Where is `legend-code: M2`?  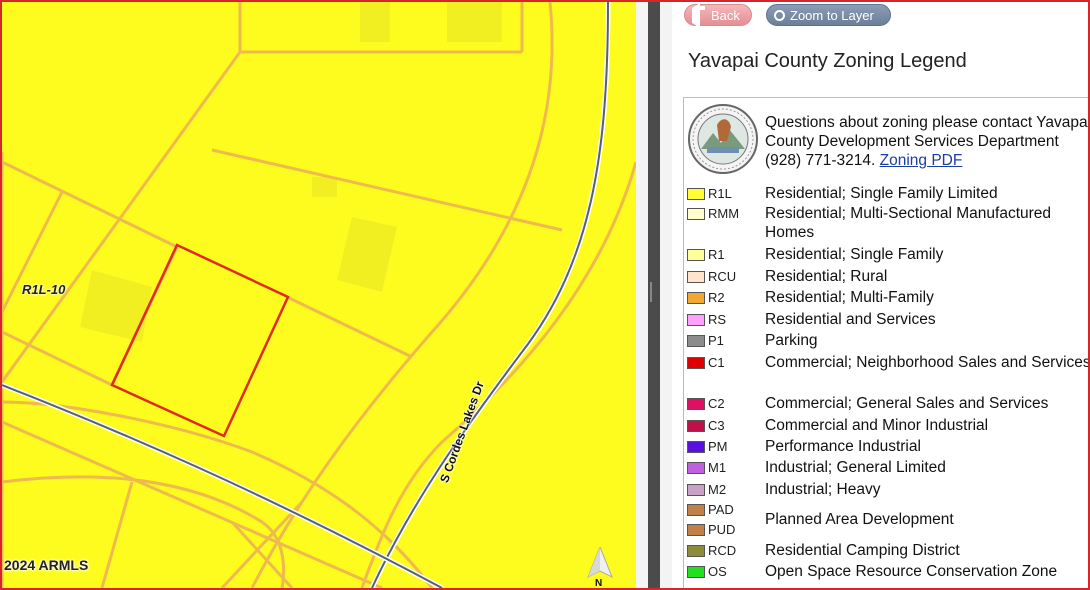 legend-code: M2 is located at coordinates (717, 489).